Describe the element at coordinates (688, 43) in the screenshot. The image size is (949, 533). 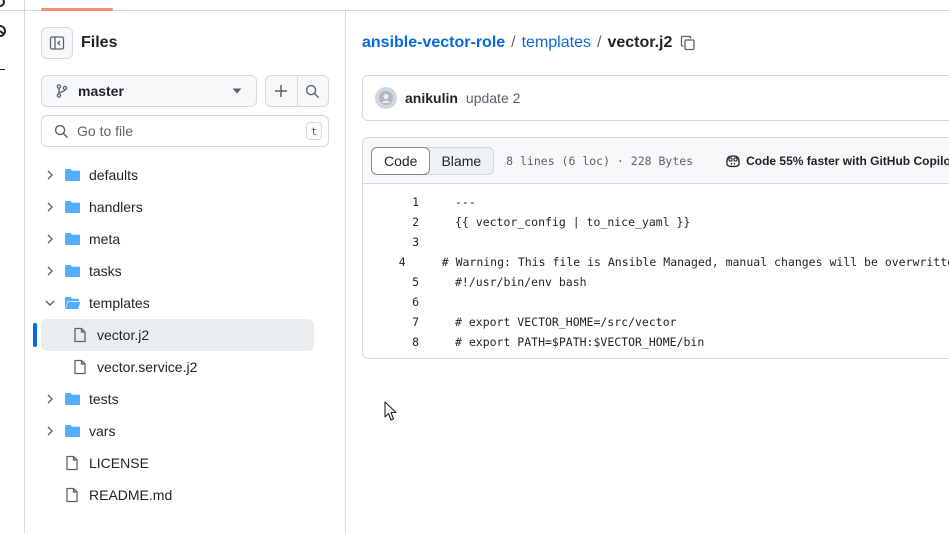
I see `copy-icon` at that location.